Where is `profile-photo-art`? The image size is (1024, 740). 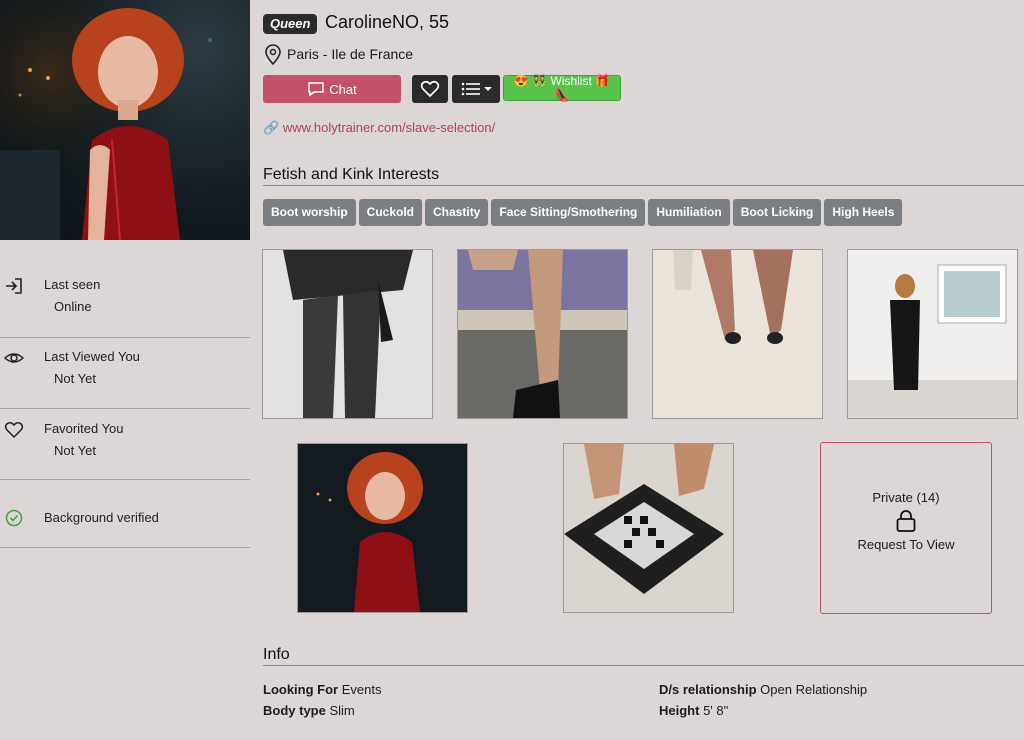
profile-photo-art is located at coordinates (125, 120).